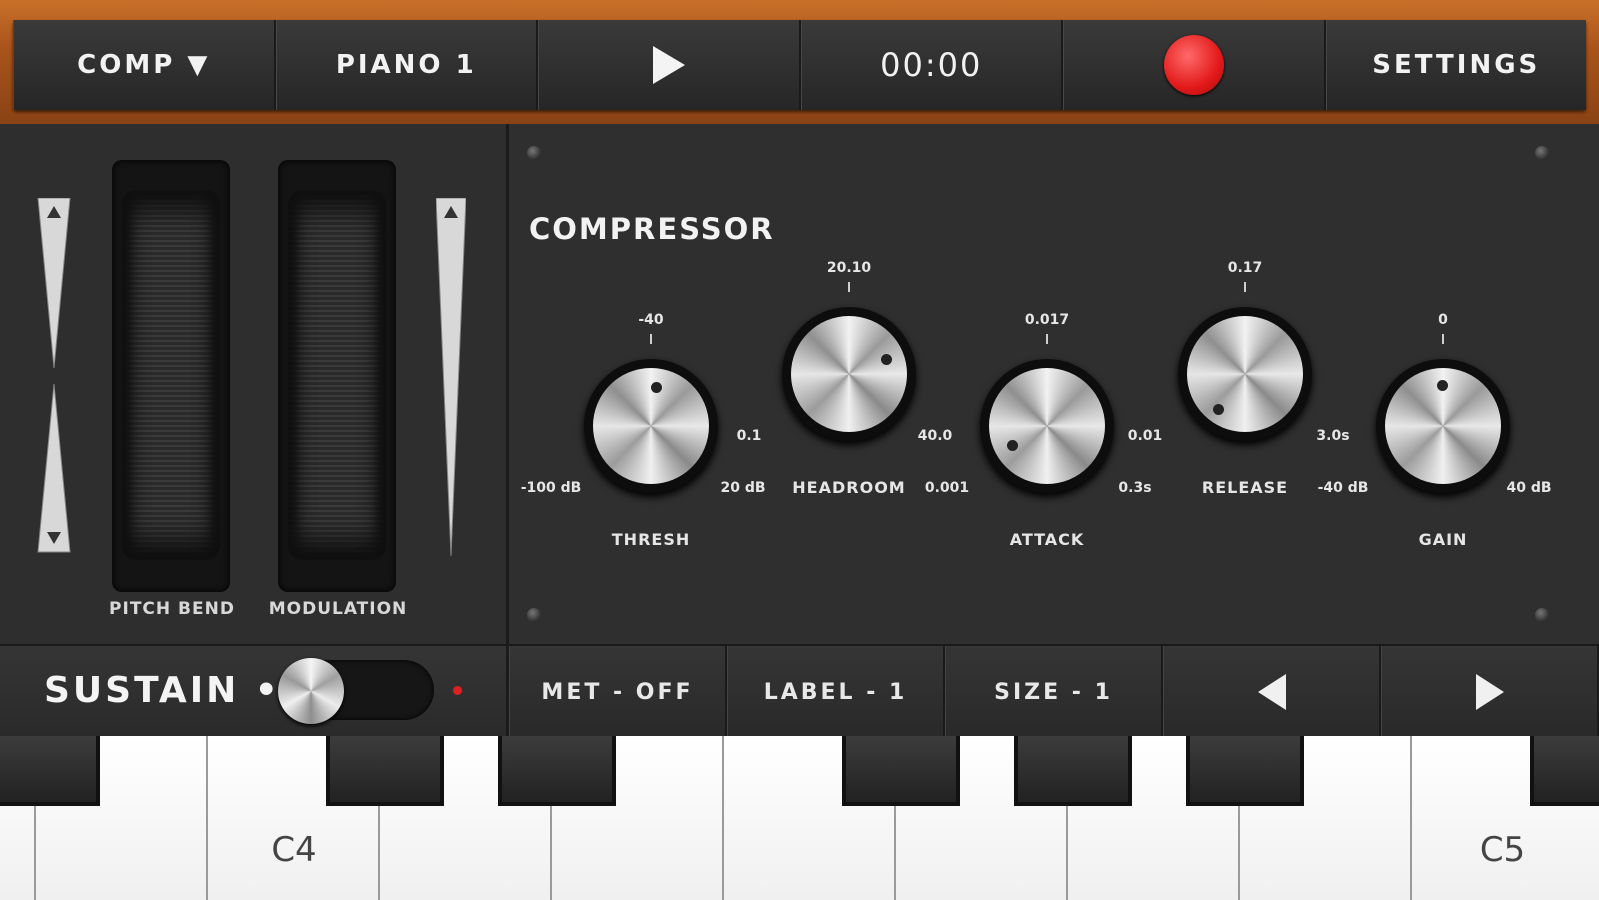 The image size is (1599, 900). What do you see at coordinates (54, 375) in the screenshot?
I see `pitch-bend-indicator-icon` at bounding box center [54, 375].